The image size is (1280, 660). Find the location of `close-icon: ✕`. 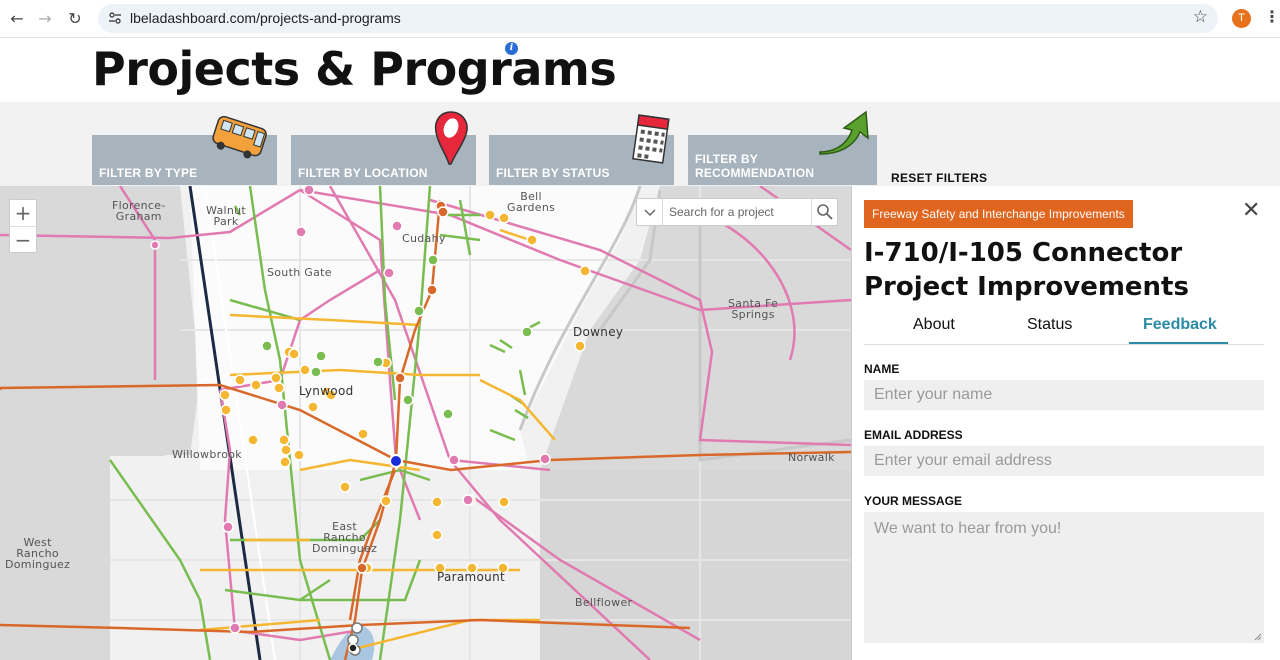

close-icon: ✕ is located at coordinates (1251, 210).